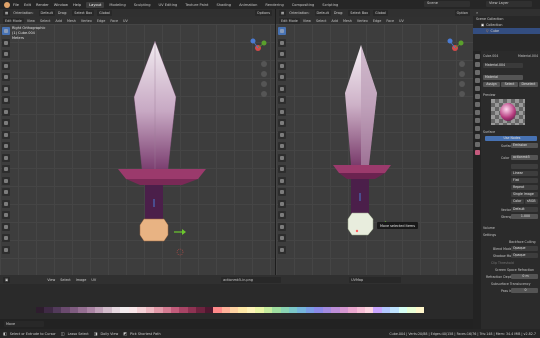 The height and width of the screenshot is (338, 540). What do you see at coordinates (168, 5) in the screenshot?
I see `workspace-tab-uv-editing: UV Editing` at bounding box center [168, 5].